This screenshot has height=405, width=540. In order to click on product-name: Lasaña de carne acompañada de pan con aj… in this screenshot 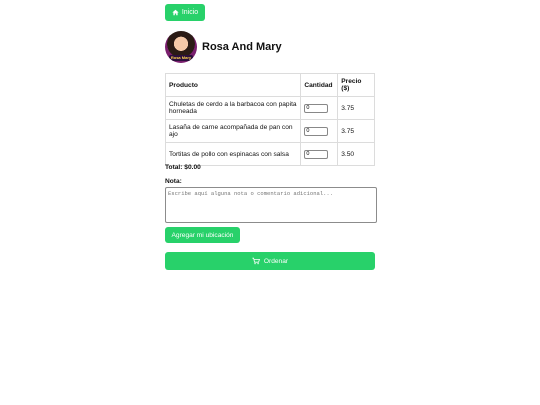, I will do `click(233, 131)`.